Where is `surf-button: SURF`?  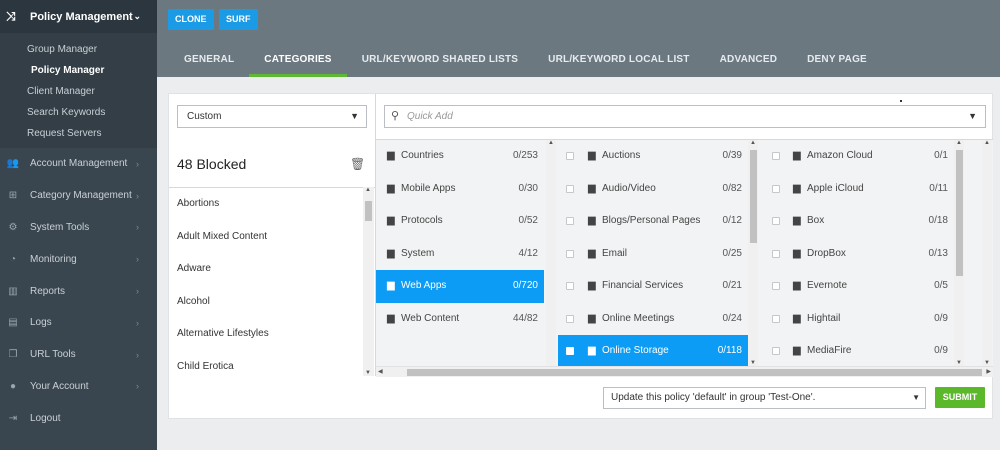
surf-button: SURF is located at coordinates (238, 19).